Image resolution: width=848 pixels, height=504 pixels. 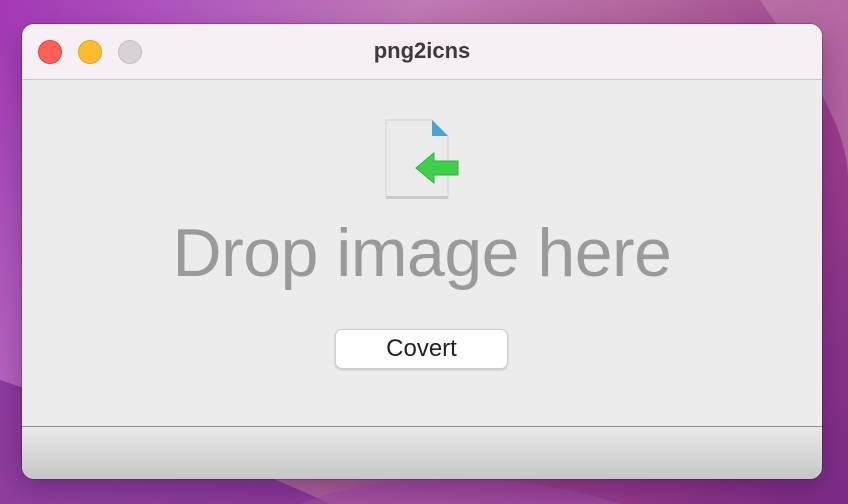 I want to click on drop-label: Drop image here, so click(x=422, y=253).